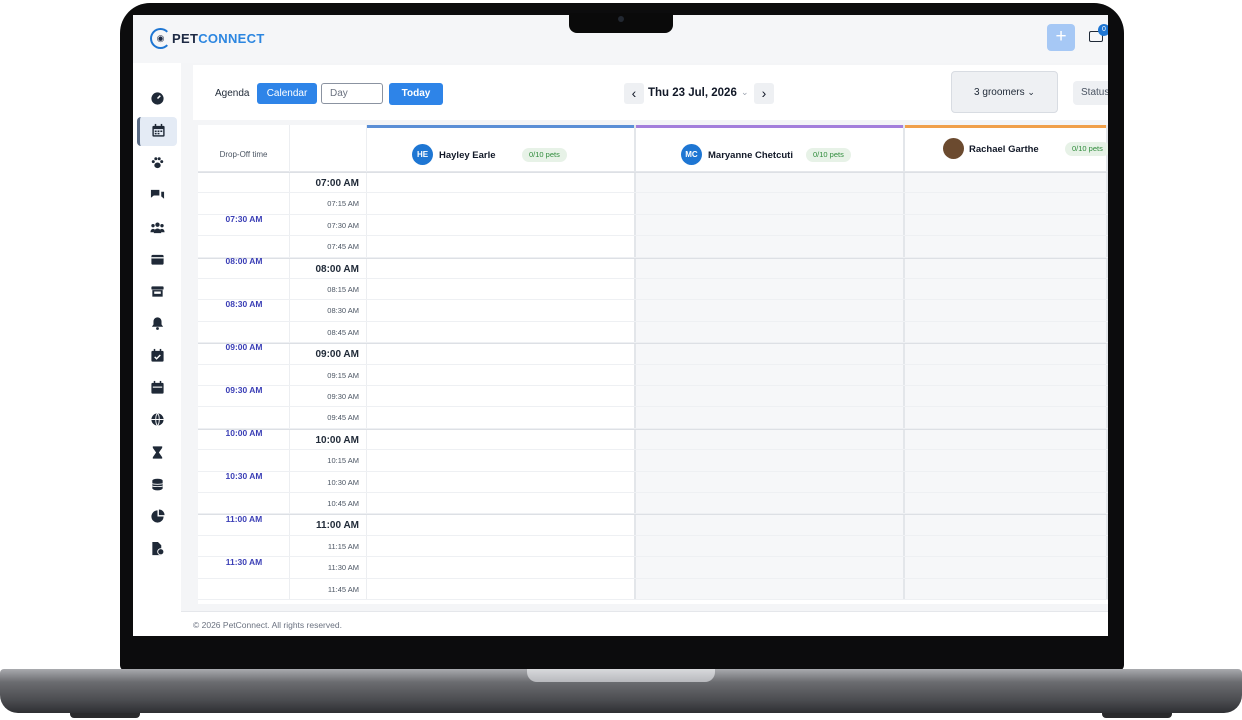 This screenshot has width=1242, height=720. What do you see at coordinates (416, 94) in the screenshot?
I see `today-button: Today` at bounding box center [416, 94].